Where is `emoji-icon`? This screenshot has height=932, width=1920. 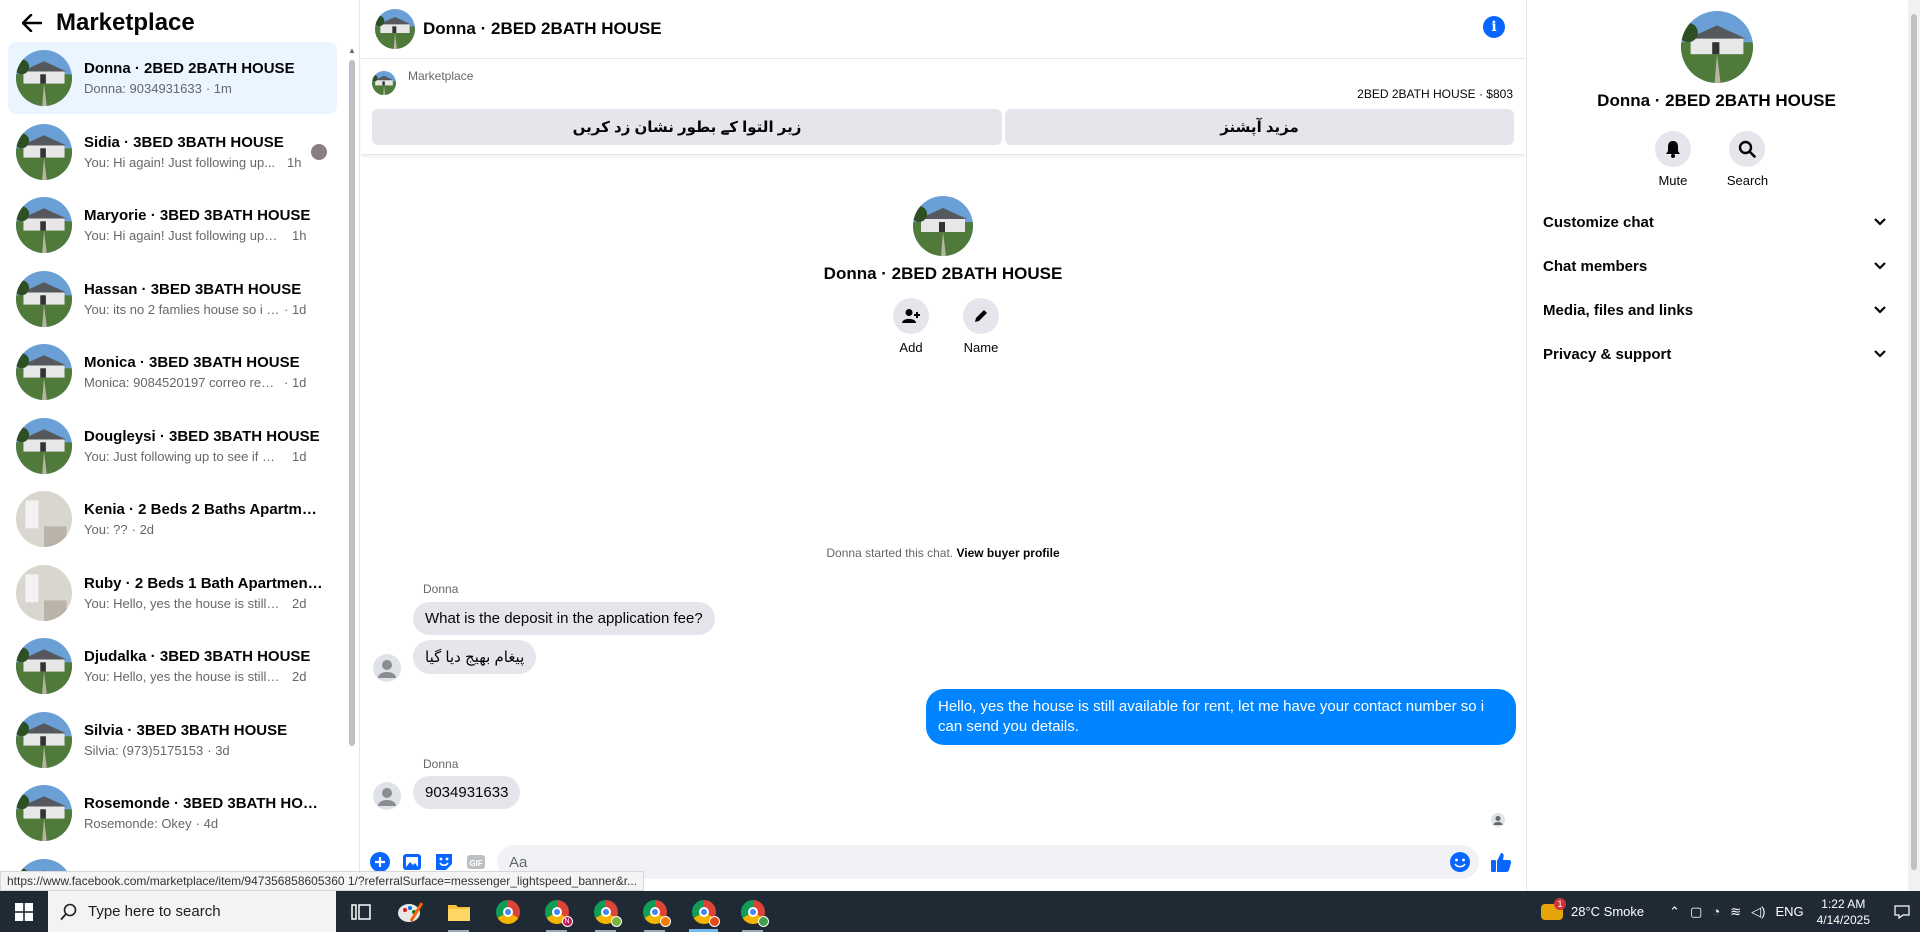
emoji-icon is located at coordinates (1460, 864).